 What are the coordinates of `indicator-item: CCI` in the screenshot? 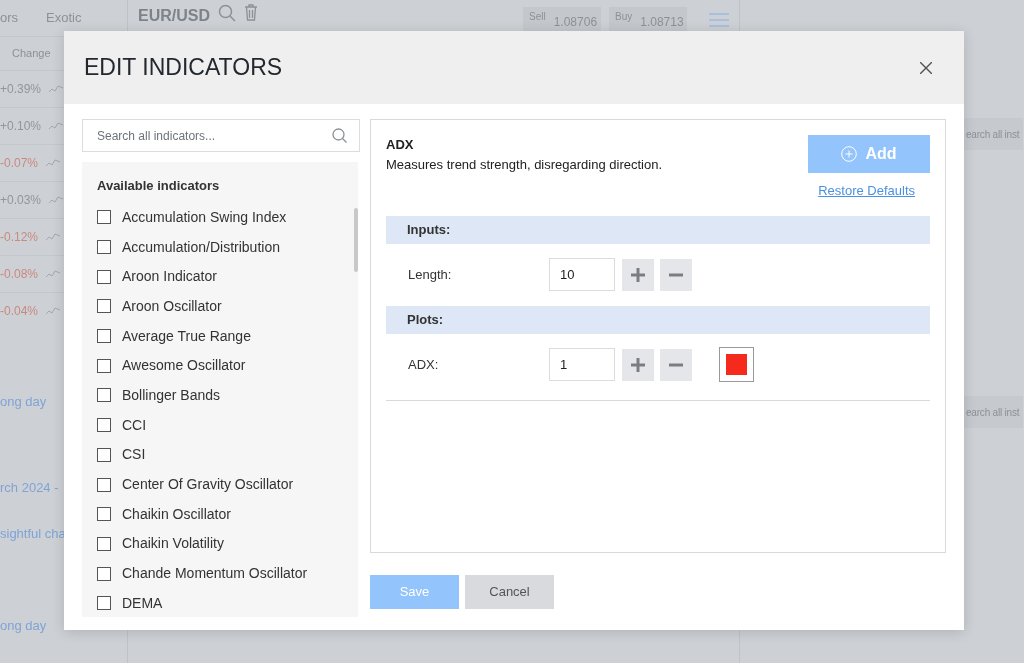 It's located at (227, 425).